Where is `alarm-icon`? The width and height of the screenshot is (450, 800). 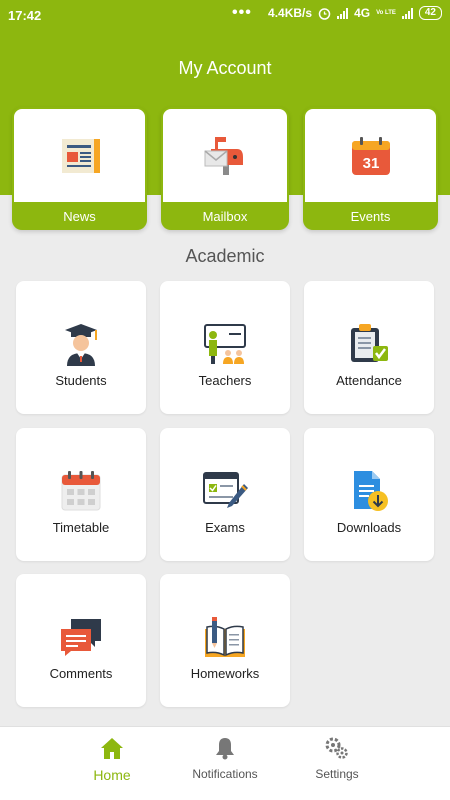 alarm-icon is located at coordinates (324, 13).